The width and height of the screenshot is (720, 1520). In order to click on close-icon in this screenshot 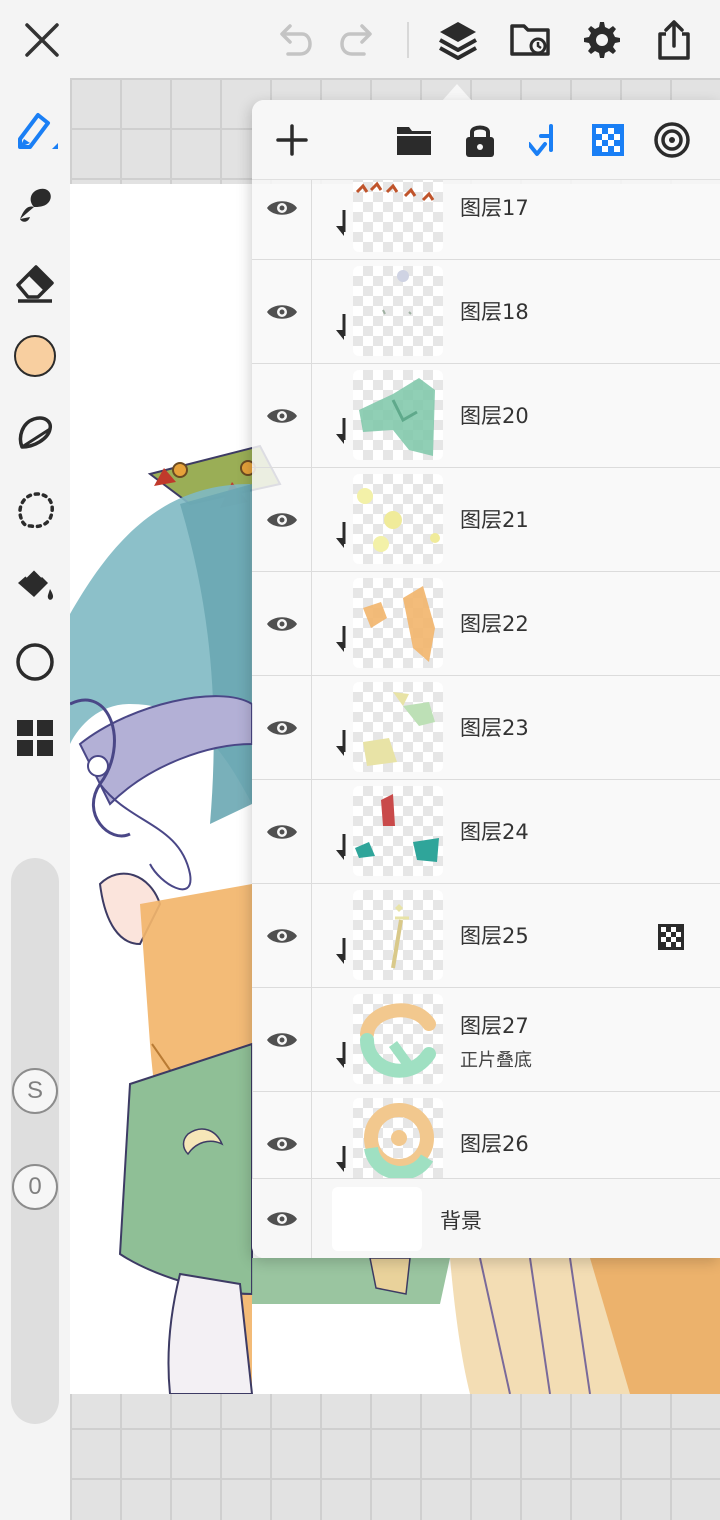, I will do `click(42, 40)`.